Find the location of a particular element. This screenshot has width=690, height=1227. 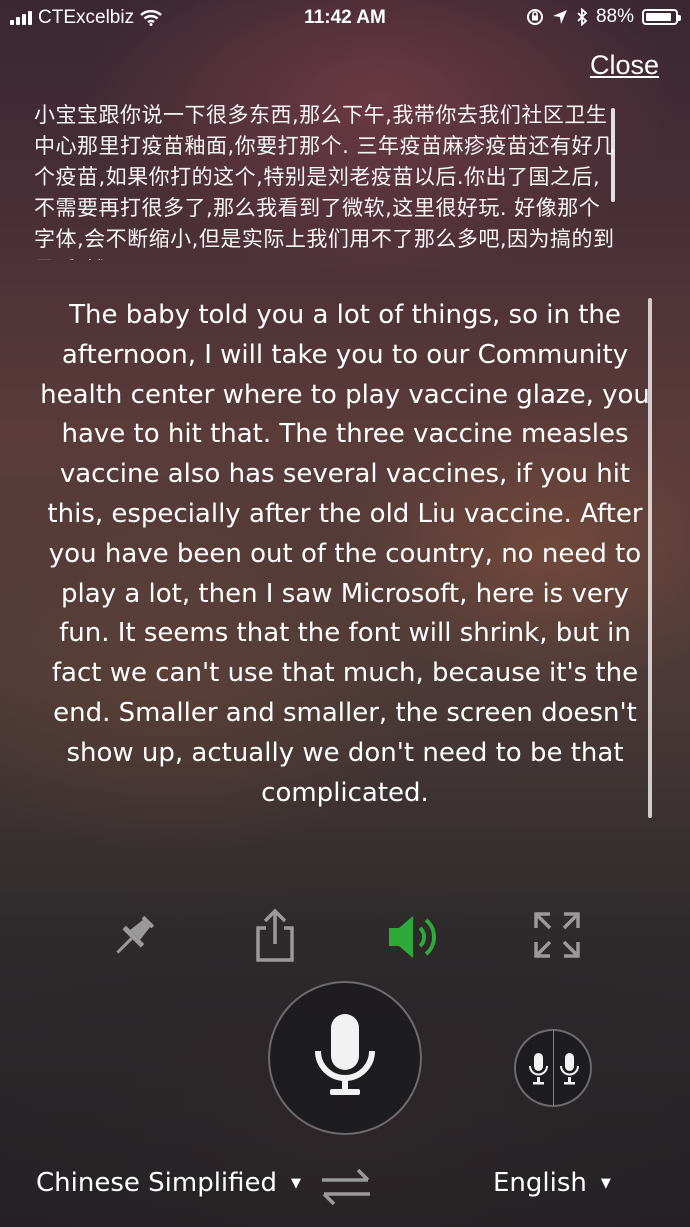

conversation-mode-button is located at coordinates (553, 1068).